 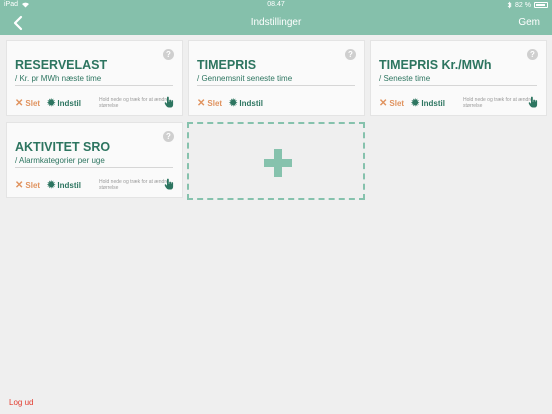 I want to click on logout-link: Log ud, so click(x=21, y=402).